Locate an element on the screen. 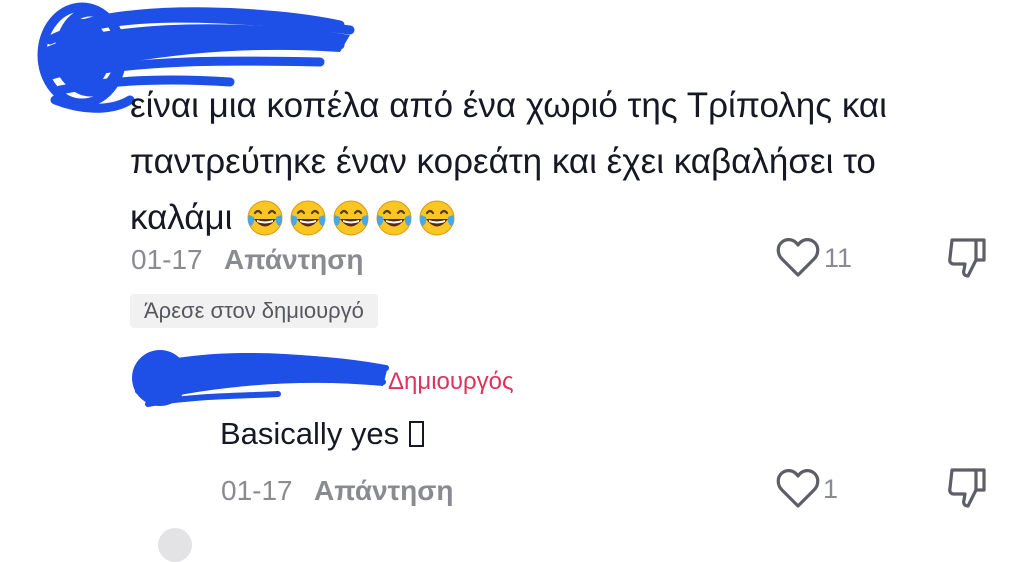  creator-label: Δημιουργός is located at coordinates (451, 381).